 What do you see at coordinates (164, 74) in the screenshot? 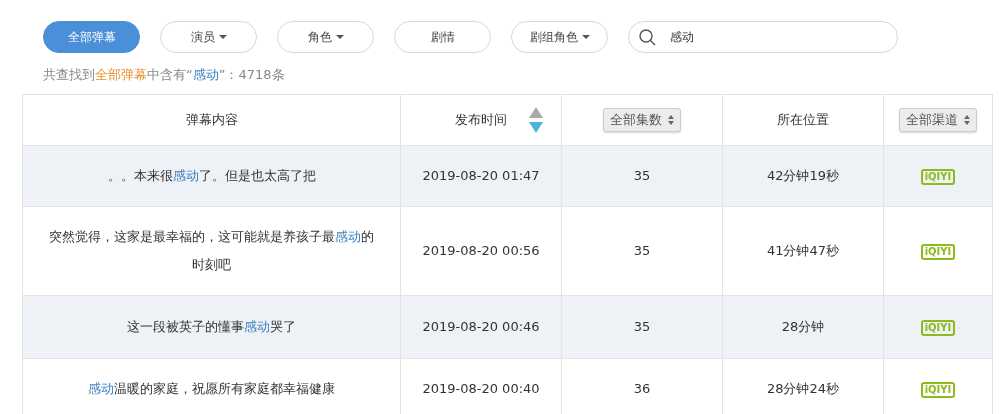
I see `result-summary: 共查找到全部弹幕中含有“感动”：4718条` at bounding box center [164, 74].